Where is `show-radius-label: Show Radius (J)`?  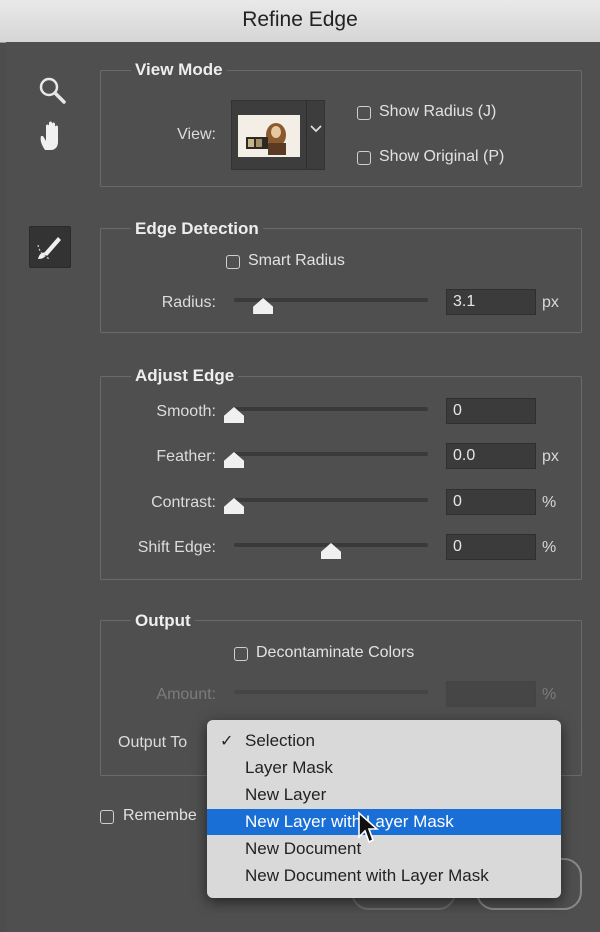
show-radius-label: Show Radius (J) is located at coordinates (438, 111).